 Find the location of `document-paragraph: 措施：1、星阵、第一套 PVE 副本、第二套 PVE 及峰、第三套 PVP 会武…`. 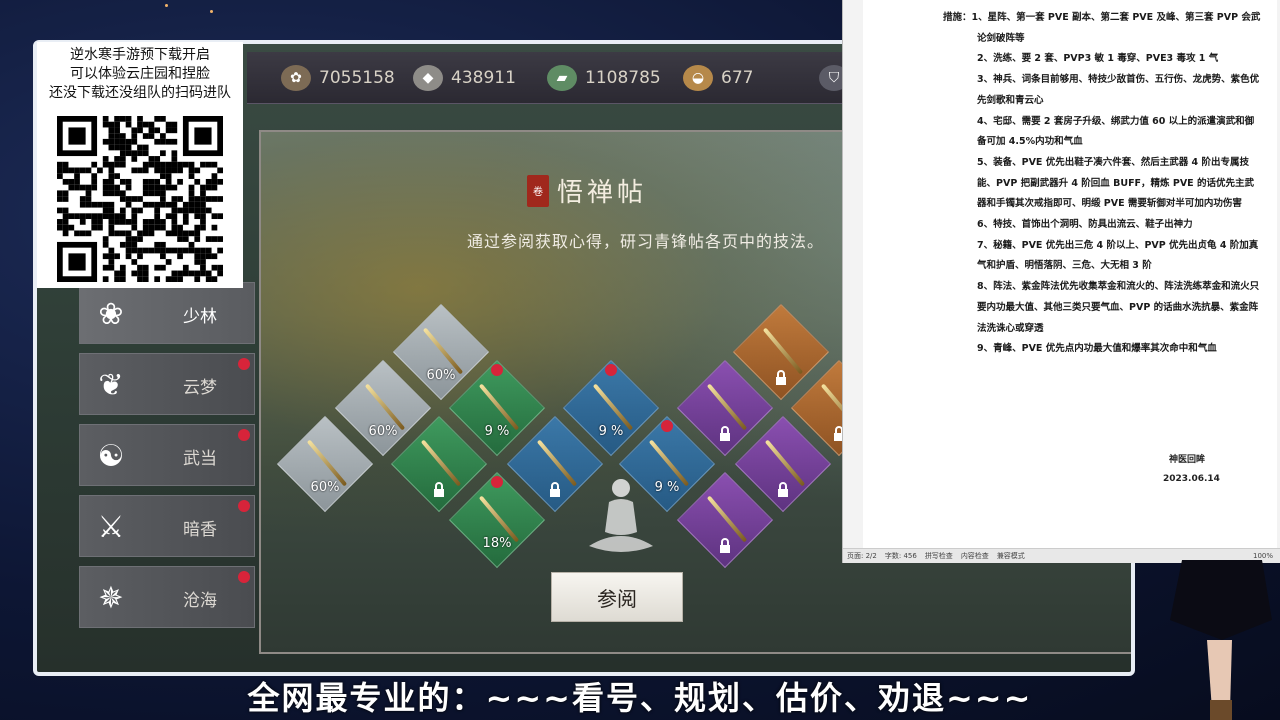

document-paragraph: 措施：1、星阵、第一套 PVE 副本、第二套 PVE 及峰、第三套 PVP 会武… is located at coordinates (1102, 28).